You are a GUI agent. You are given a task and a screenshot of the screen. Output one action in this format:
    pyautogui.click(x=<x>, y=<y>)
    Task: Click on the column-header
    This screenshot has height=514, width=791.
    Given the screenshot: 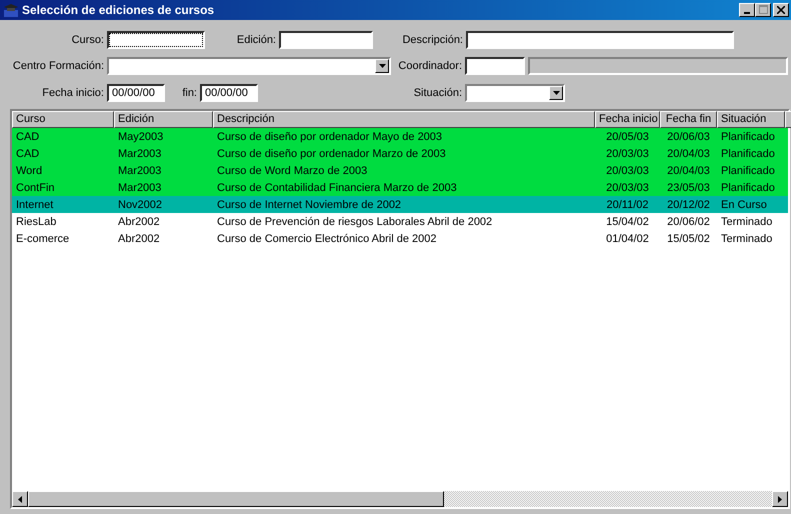 What is the action you would take?
    pyautogui.click(x=788, y=119)
    